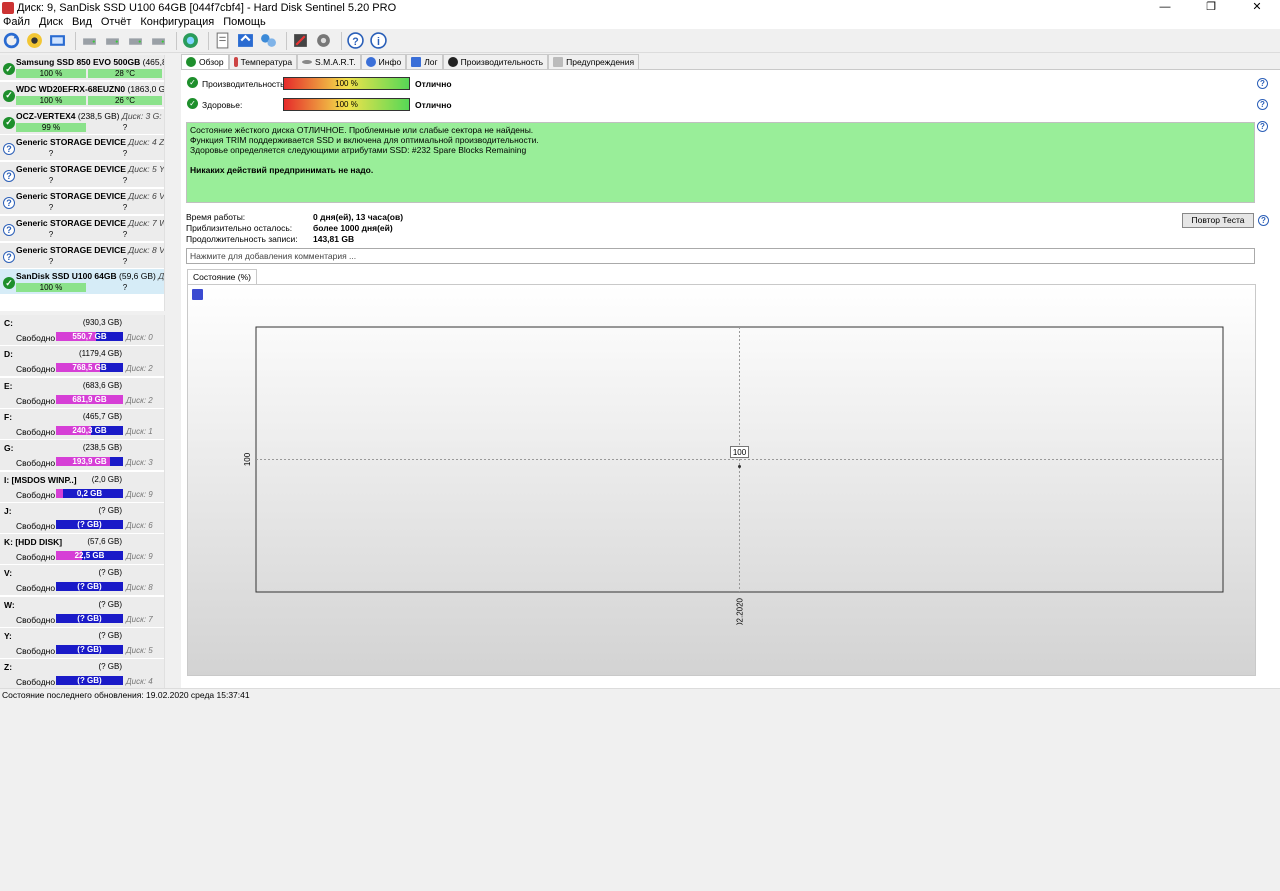 This screenshot has width=1280, height=891. I want to click on close-button: ✕, so click(1257, 7).